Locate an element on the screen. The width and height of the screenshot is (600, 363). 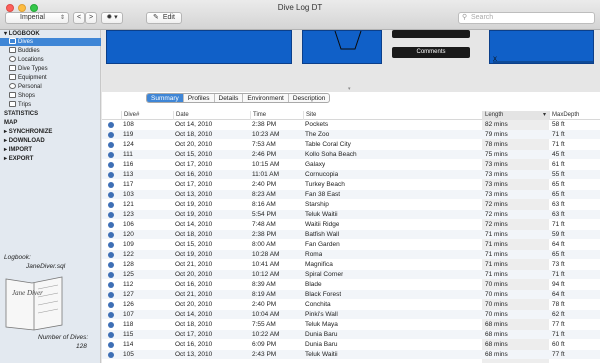
back-button: < is located at coordinates (79, 18).